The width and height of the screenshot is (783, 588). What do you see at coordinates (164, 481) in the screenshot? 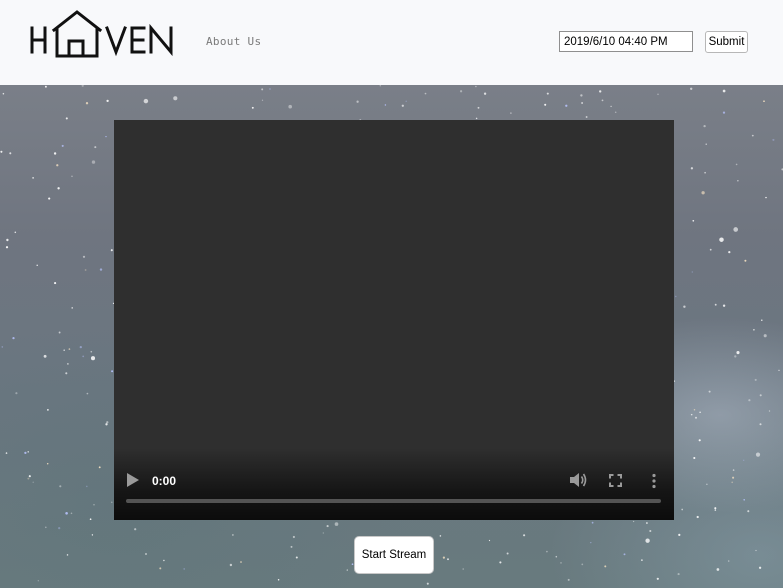
I see `current-time: 0:00` at bounding box center [164, 481].